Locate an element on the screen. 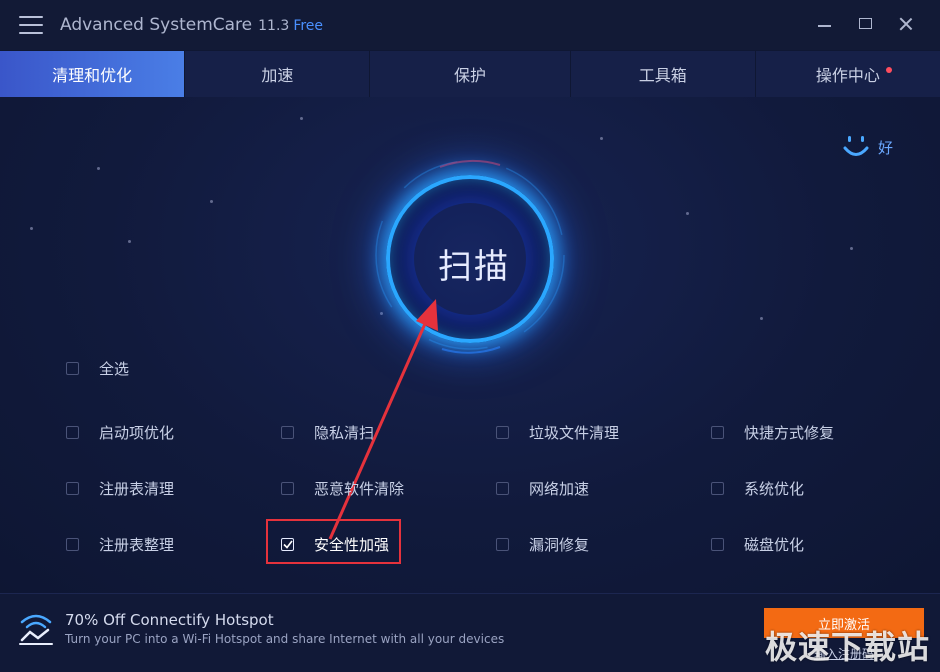 The width and height of the screenshot is (940, 672). option-shortcut-fix: 快捷方式修复 is located at coordinates (772, 432).